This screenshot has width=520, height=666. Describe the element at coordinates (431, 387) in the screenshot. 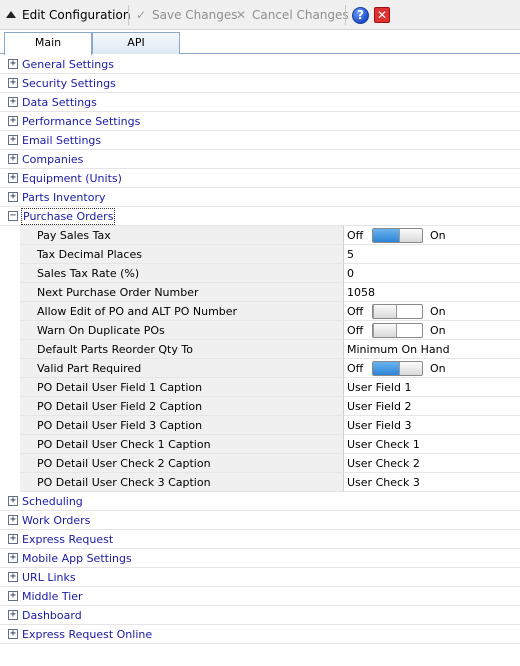

I see `property-value: User Field 1` at that location.